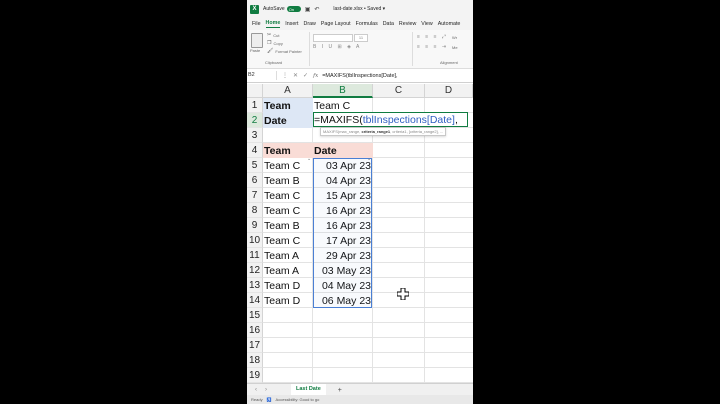  Describe the element at coordinates (257, 40) in the screenshot. I see `paste-icon` at that location.